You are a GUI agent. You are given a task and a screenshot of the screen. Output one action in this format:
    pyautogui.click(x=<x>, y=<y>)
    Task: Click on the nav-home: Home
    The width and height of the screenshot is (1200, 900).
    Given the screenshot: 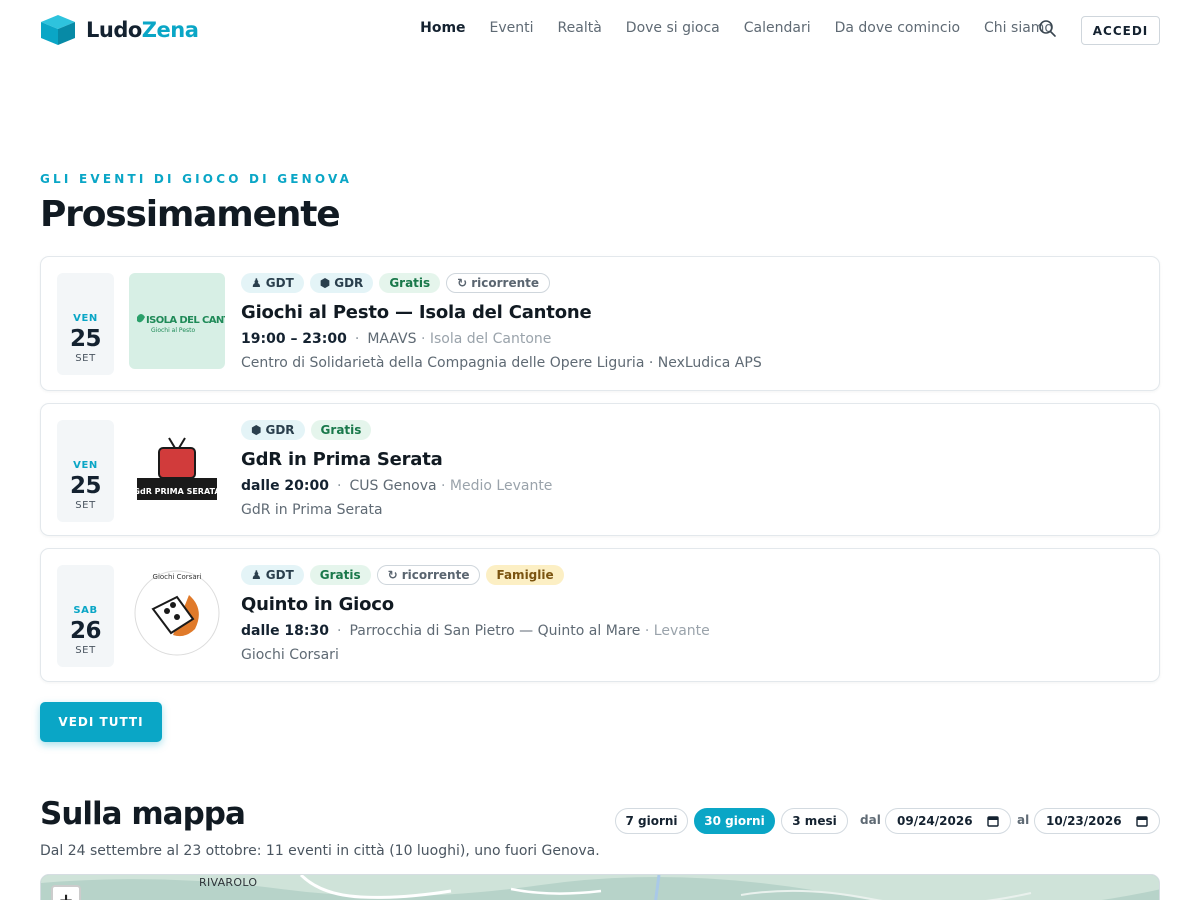 What is the action you would take?
    pyautogui.click(x=442, y=28)
    